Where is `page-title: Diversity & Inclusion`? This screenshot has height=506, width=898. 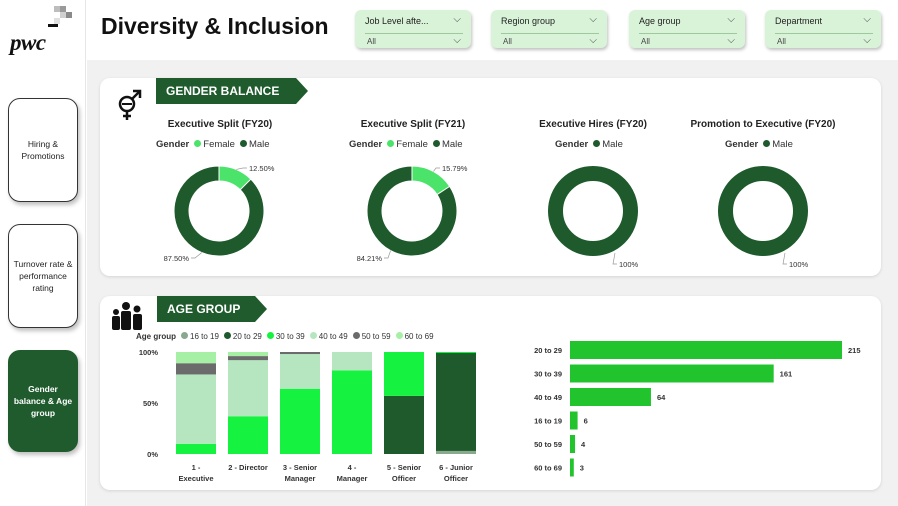 page-title: Diversity & Inclusion is located at coordinates (215, 26).